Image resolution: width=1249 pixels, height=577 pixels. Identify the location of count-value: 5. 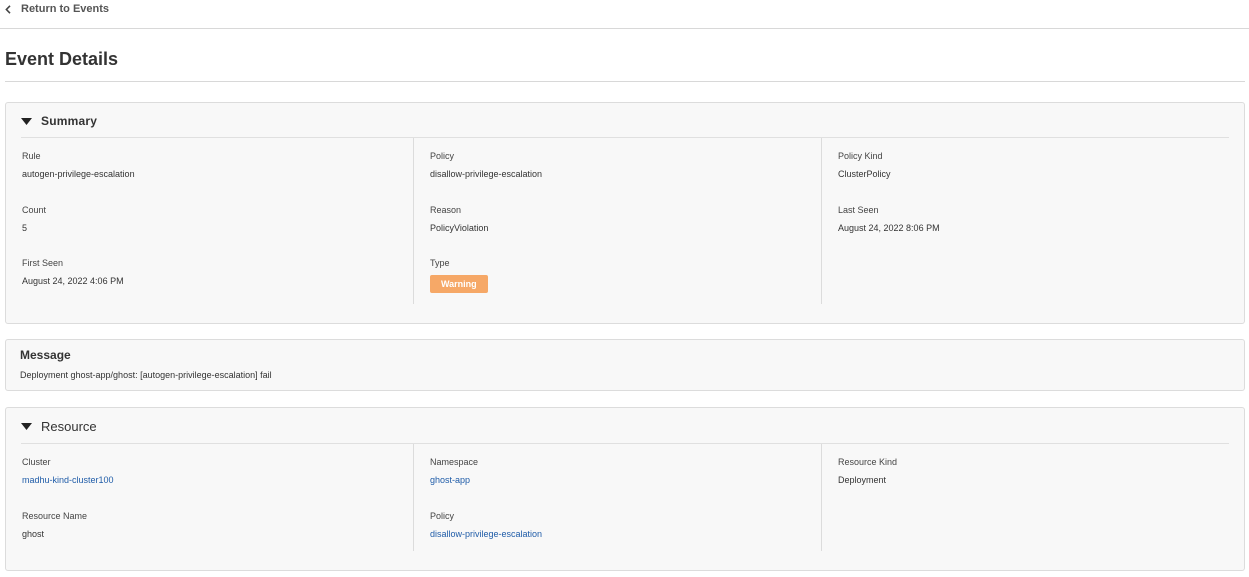
(25, 228).